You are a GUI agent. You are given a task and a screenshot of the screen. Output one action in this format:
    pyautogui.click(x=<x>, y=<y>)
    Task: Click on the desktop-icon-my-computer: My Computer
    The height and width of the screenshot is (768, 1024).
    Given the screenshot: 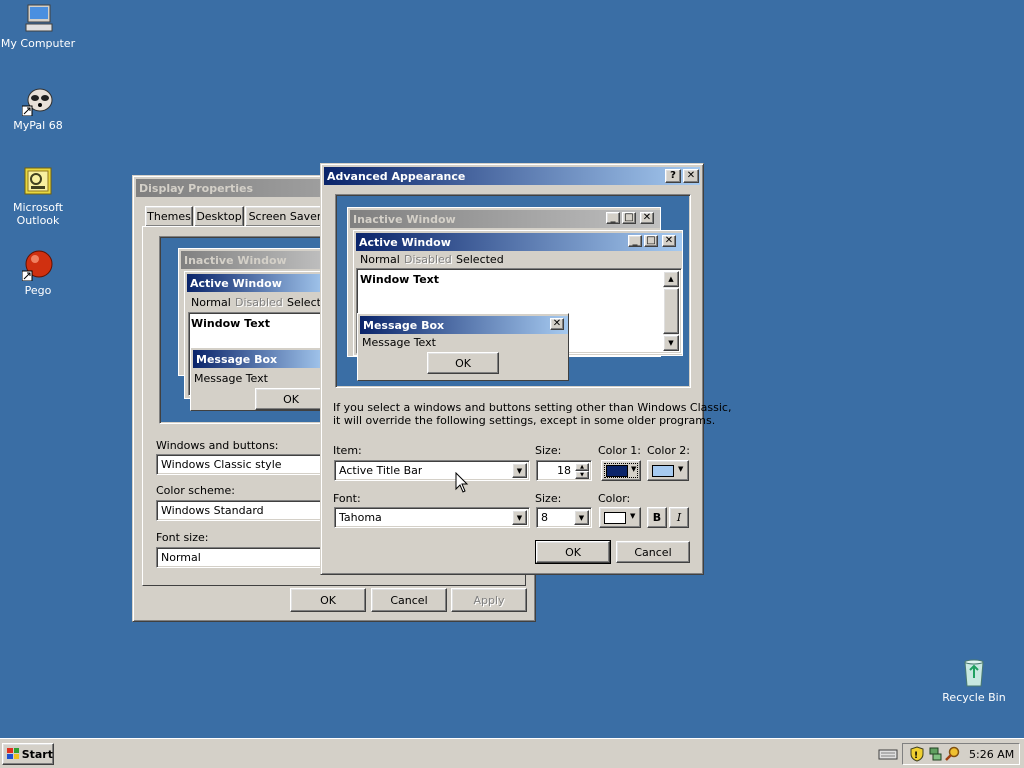 What is the action you would take?
    pyautogui.click(x=38, y=26)
    